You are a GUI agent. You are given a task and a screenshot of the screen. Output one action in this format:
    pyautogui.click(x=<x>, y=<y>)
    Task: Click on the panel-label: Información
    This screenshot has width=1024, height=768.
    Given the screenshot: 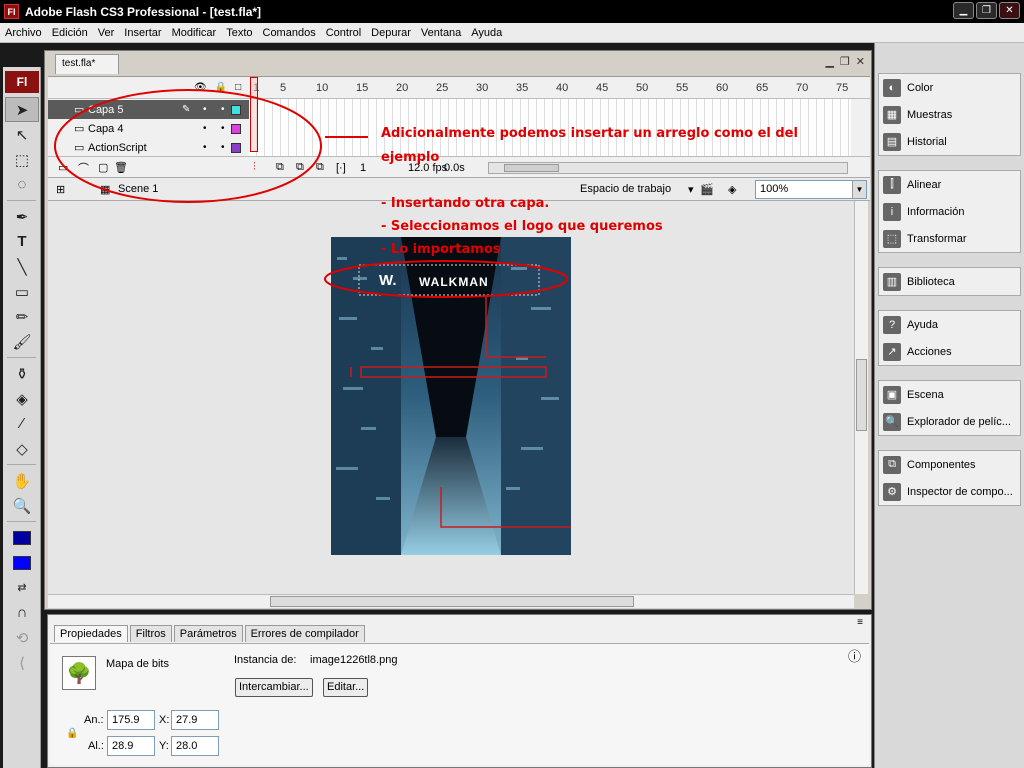 What is the action you would take?
    pyautogui.click(x=936, y=211)
    